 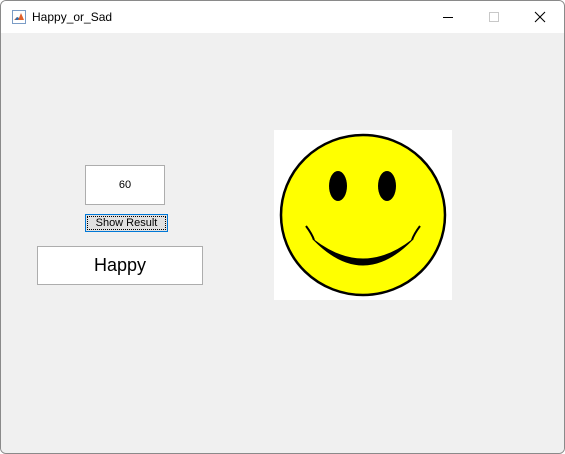 I want to click on maximize-button, so click(x=494, y=17).